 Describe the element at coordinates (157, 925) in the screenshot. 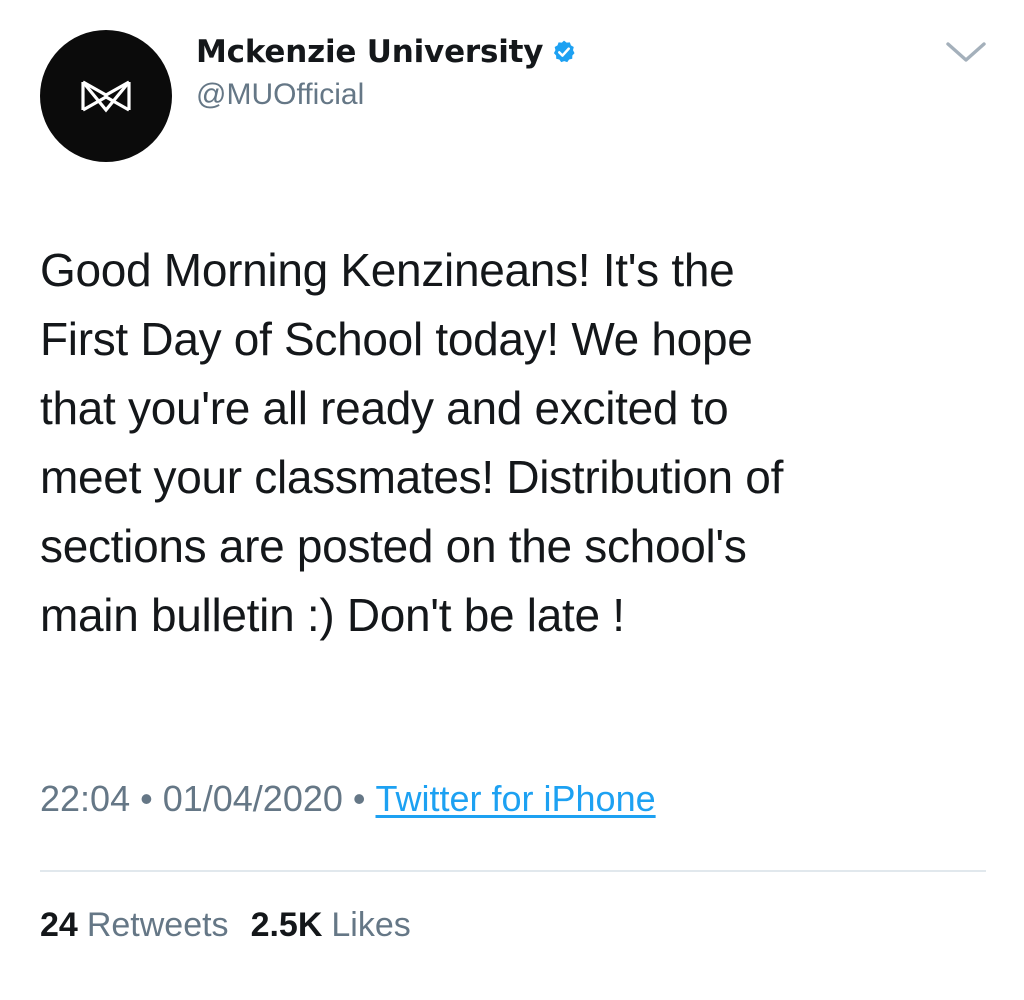

I see `retweets-label: Retweets` at that location.